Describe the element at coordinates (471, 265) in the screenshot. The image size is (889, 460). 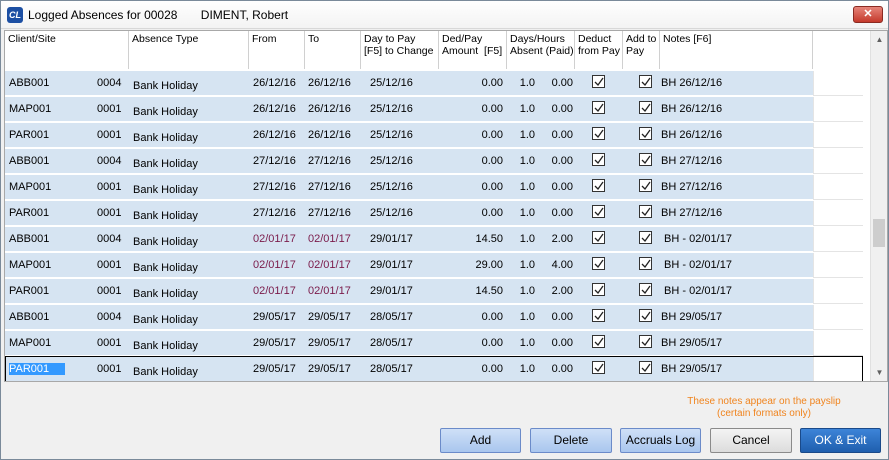
I see `cell-amount: 29.00` at that location.